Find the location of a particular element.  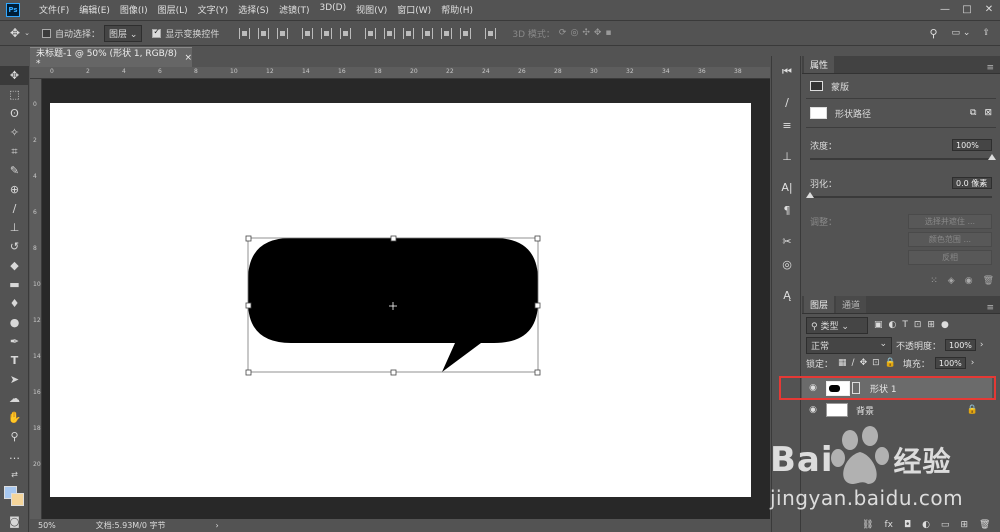

load-selection-icon: ⁙ is located at coordinates (934, 281).